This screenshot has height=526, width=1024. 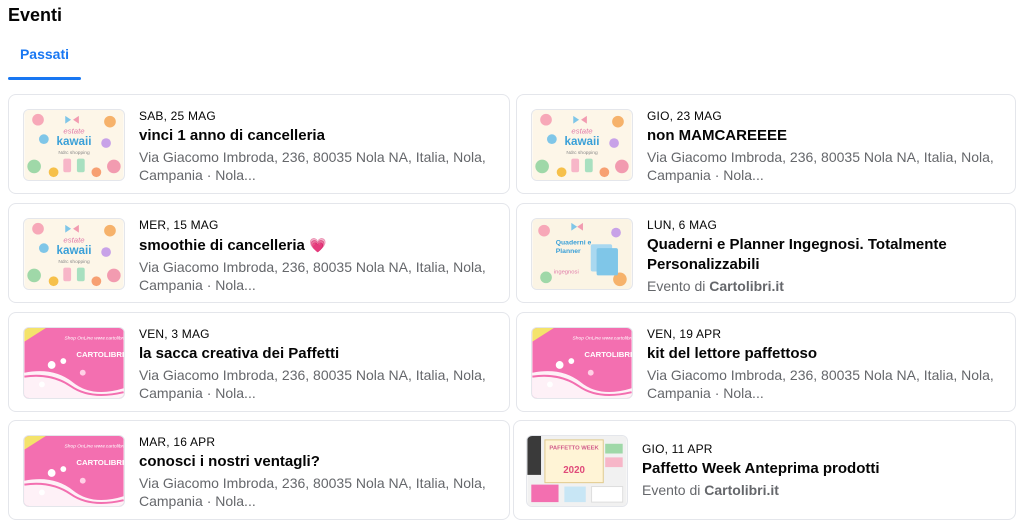 What do you see at coordinates (821, 469) in the screenshot?
I see `event-title: Paffetto Week Anteprima prodotti` at bounding box center [821, 469].